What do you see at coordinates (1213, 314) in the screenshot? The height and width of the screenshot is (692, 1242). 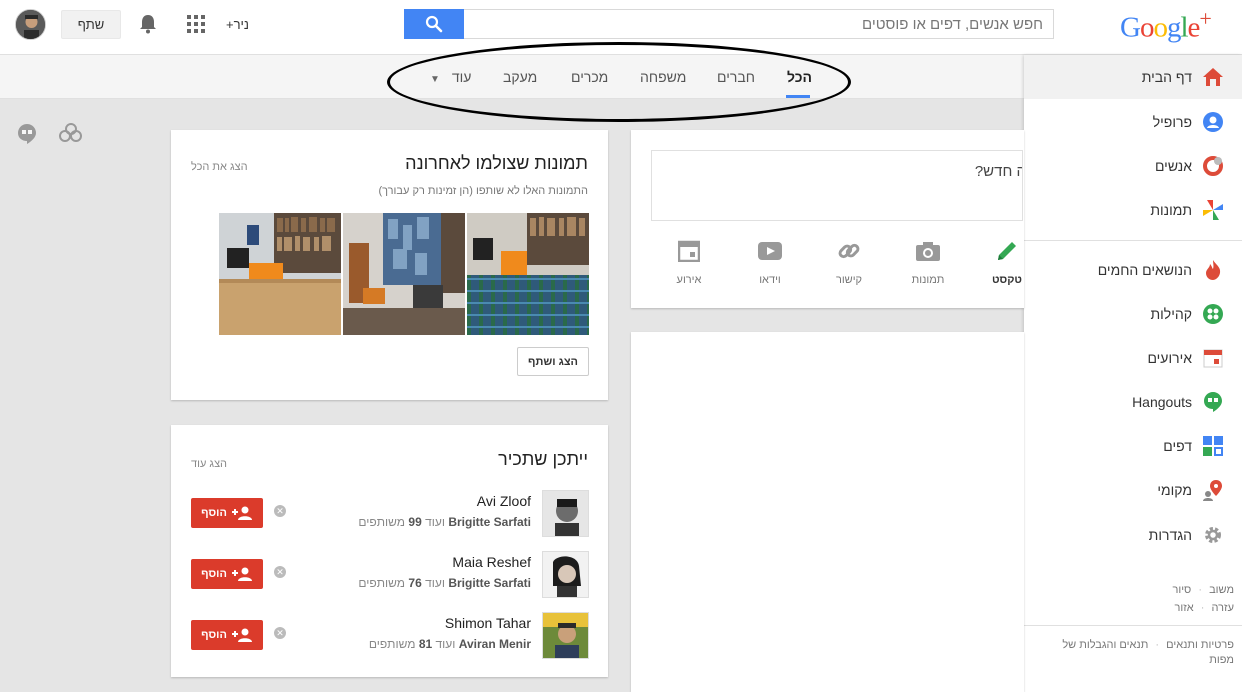 I see `communities-icon` at bounding box center [1213, 314].